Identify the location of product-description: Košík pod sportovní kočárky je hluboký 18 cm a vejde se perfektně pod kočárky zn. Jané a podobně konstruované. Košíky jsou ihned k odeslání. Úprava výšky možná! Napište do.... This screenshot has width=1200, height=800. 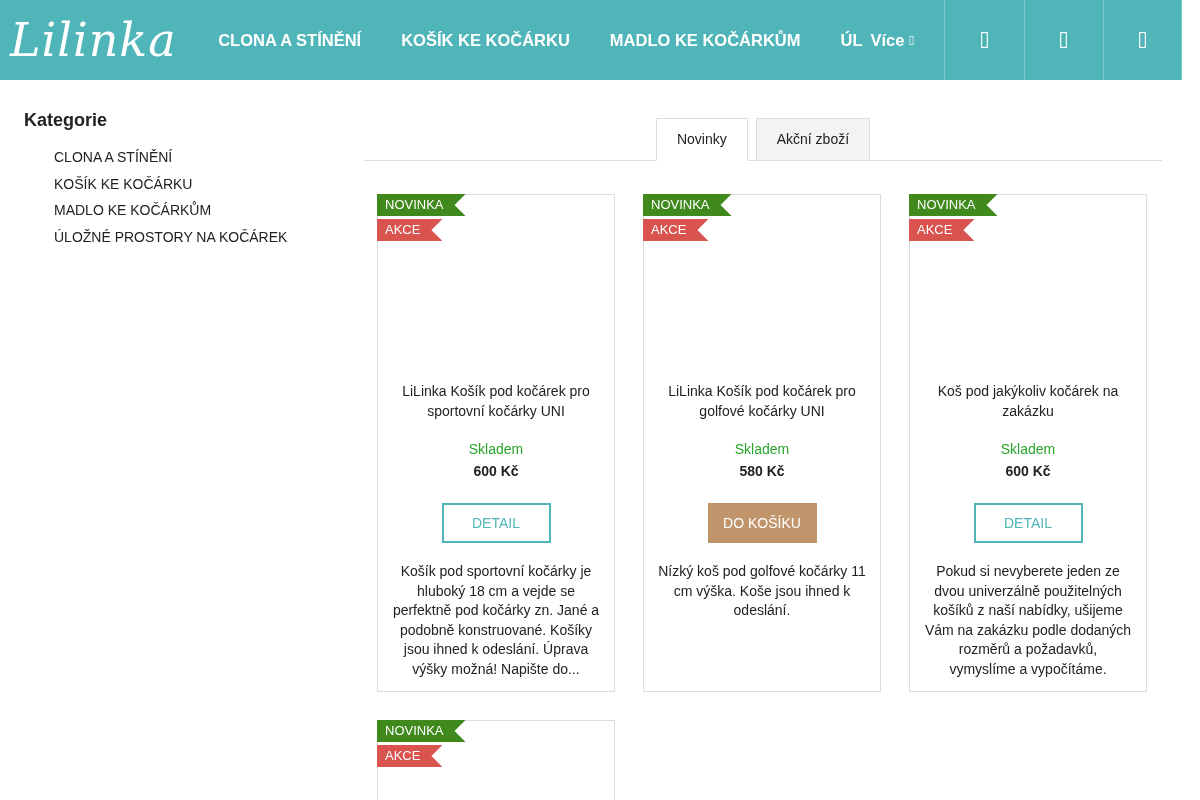
(496, 620).